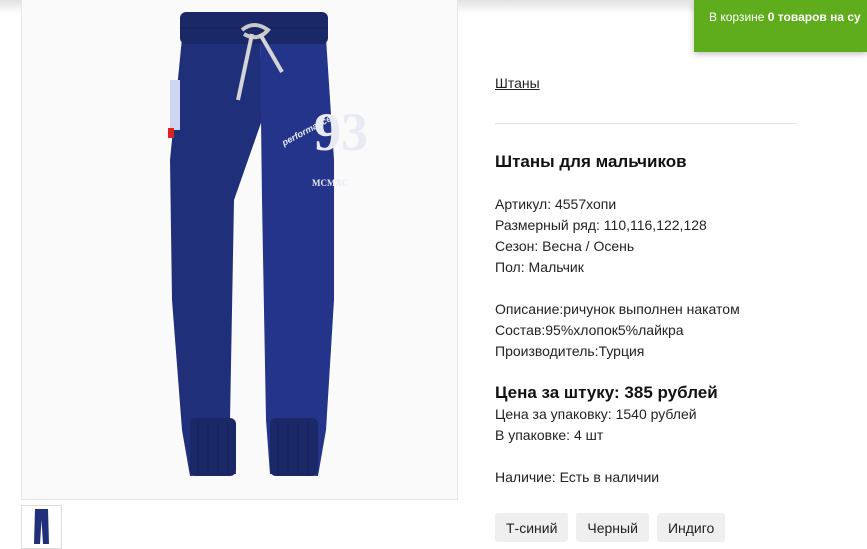 The height and width of the screenshot is (549, 867). Describe the element at coordinates (565, 246) in the screenshot. I see `product-season: Сезон: Весна / Осень` at that location.